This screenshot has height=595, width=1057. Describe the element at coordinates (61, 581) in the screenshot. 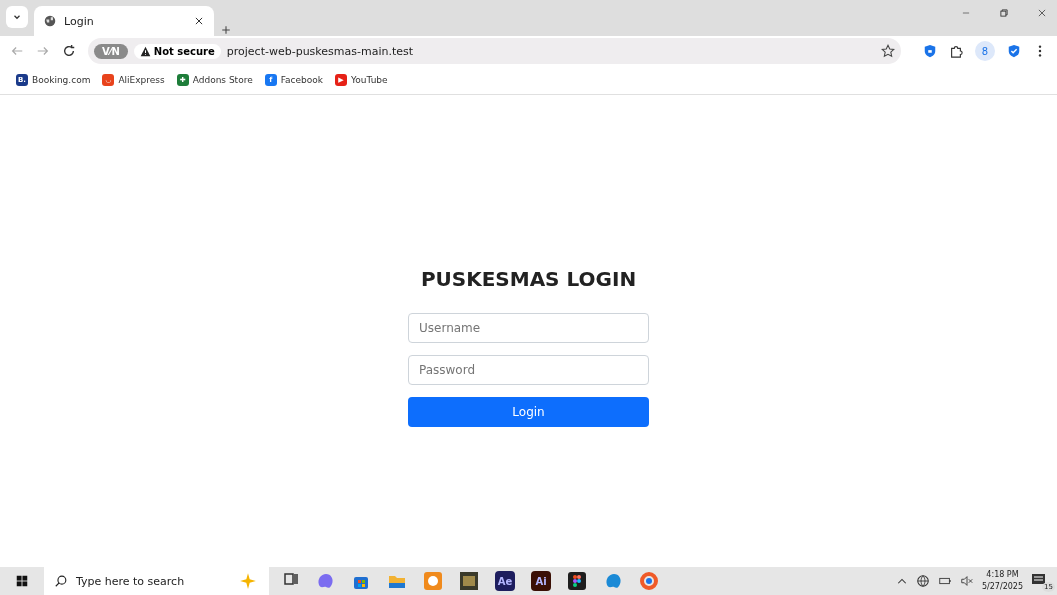

I see `search-icon` at that location.